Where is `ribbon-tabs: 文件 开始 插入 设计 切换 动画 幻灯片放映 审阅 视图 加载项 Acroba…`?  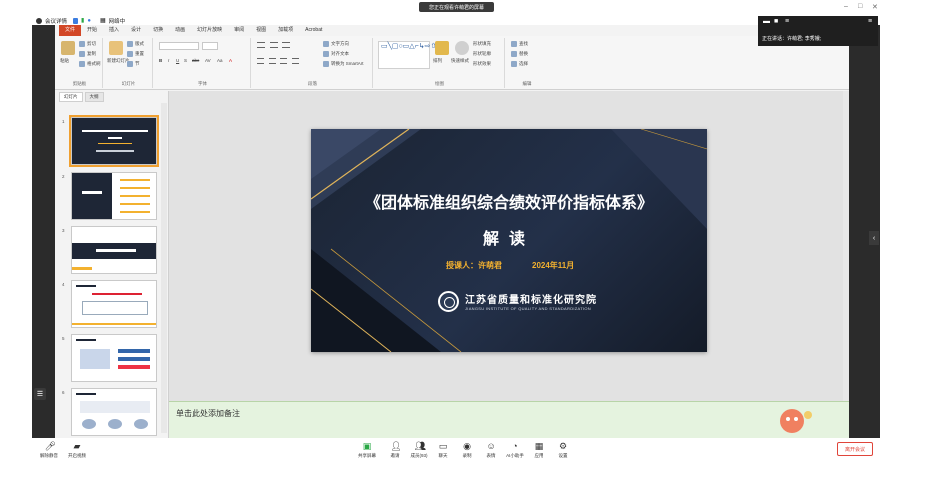
ribbon-tabs: 文件 开始 插入 设计 切换 动画 幻灯片放映 审阅 视图 加载项 Acroba… is located at coordinates (452, 30).